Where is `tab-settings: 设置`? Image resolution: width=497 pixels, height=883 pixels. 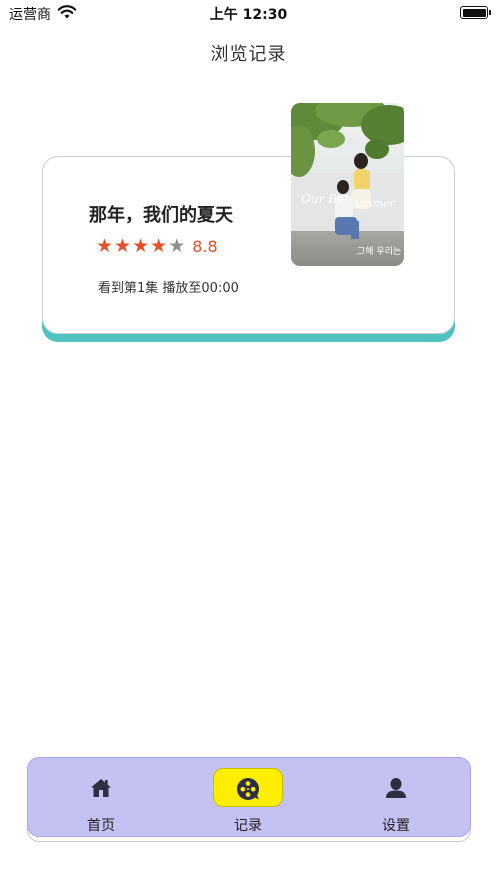 tab-settings: 设置 is located at coordinates (396, 798).